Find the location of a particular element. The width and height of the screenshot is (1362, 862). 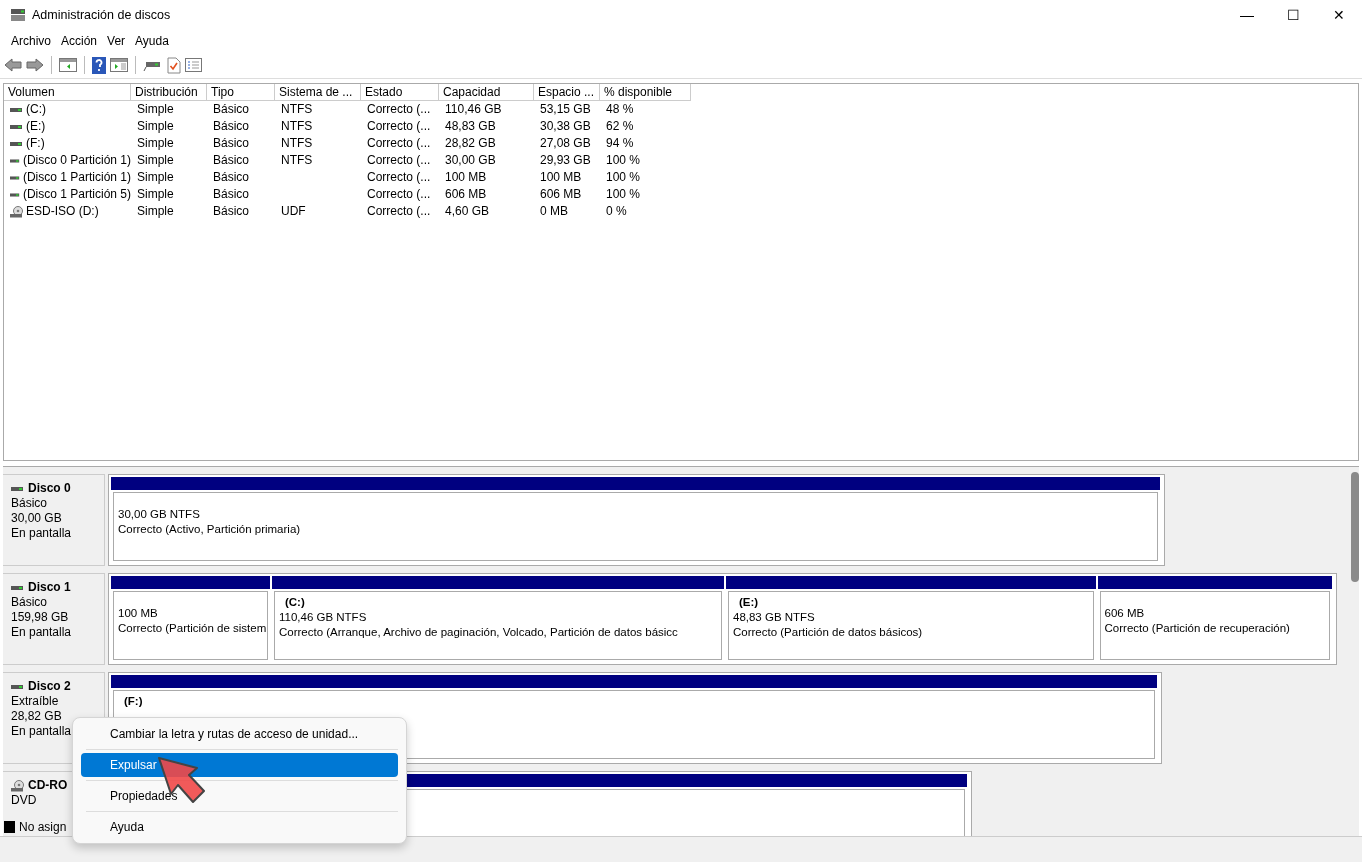

partition-size: 110,46 GB NTFS is located at coordinates (323, 617).